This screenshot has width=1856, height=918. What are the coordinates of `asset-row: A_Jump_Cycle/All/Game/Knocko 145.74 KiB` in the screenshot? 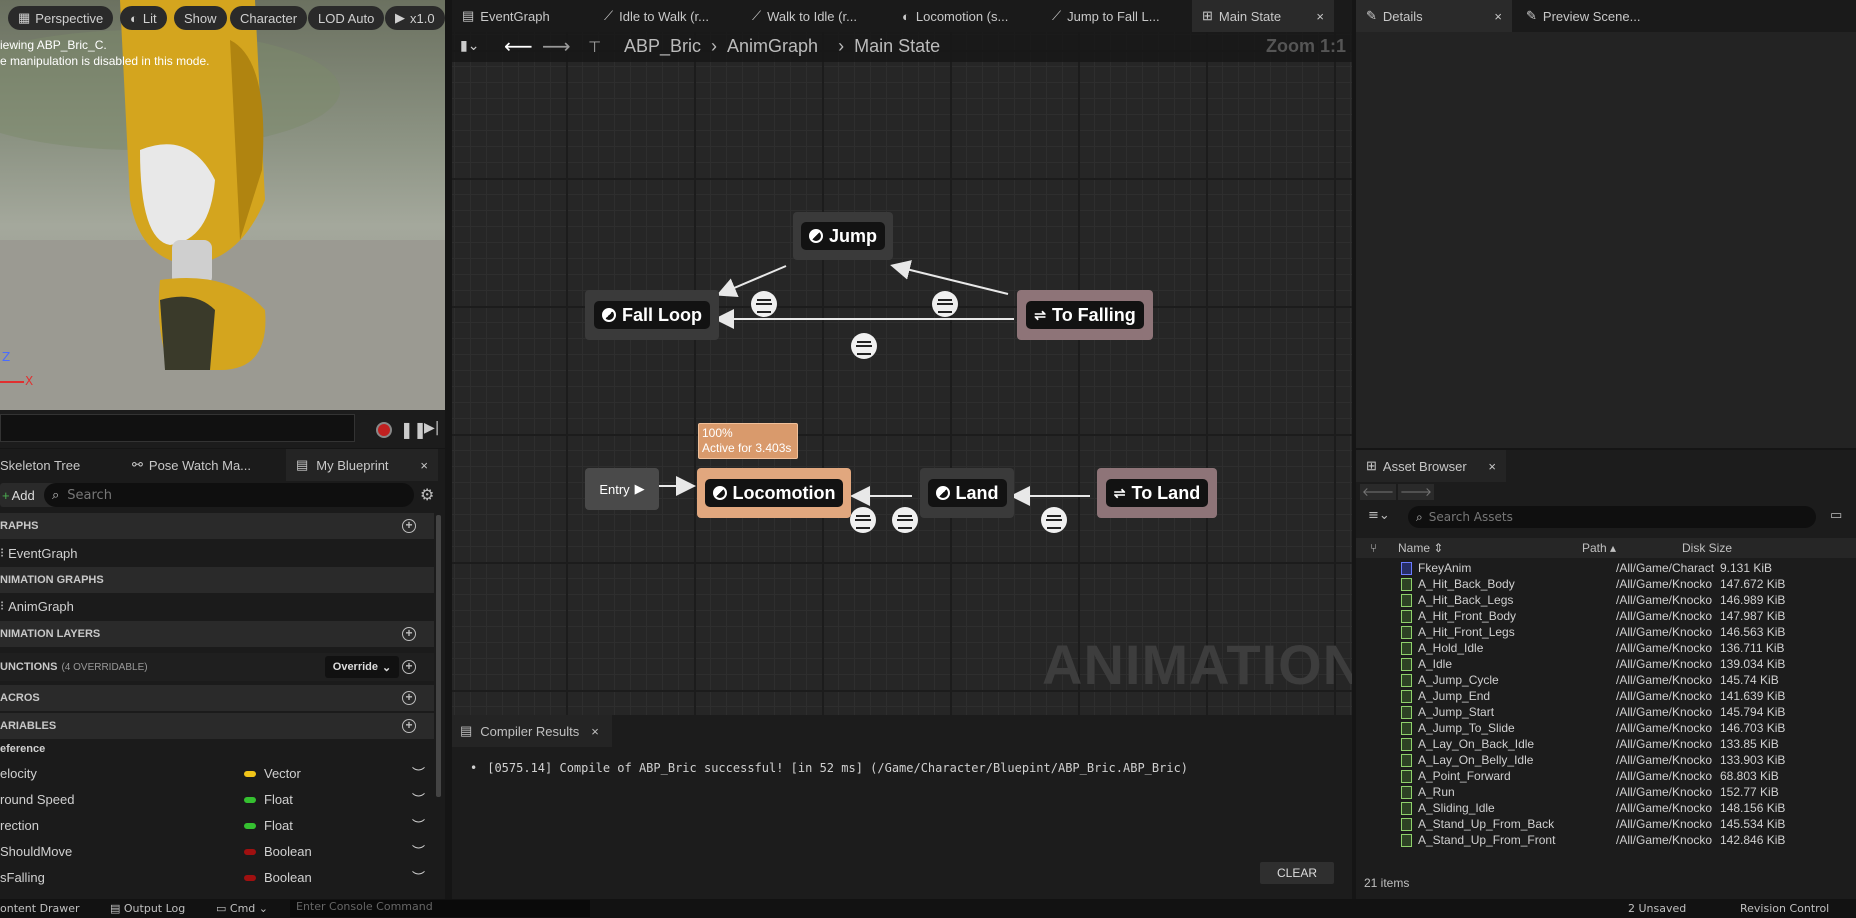 It's located at (1606, 680).